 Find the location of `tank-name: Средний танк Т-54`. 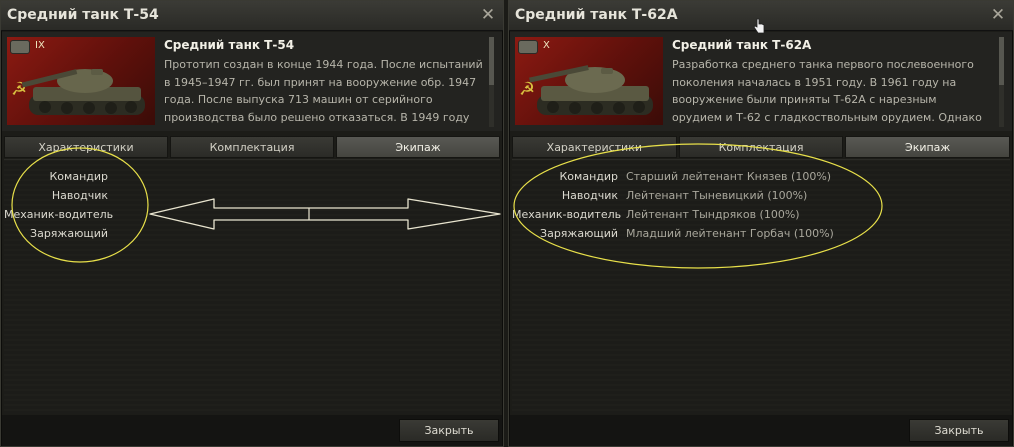

tank-name: Средний танк Т-54 is located at coordinates (229, 45).